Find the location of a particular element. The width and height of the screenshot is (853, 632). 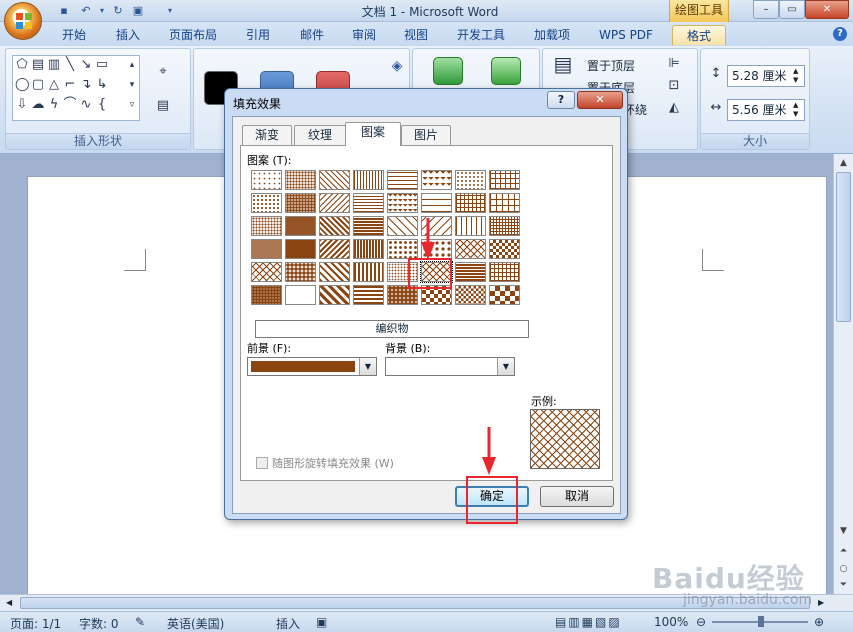

shadow-effects-icon is located at coordinates (448, 71).